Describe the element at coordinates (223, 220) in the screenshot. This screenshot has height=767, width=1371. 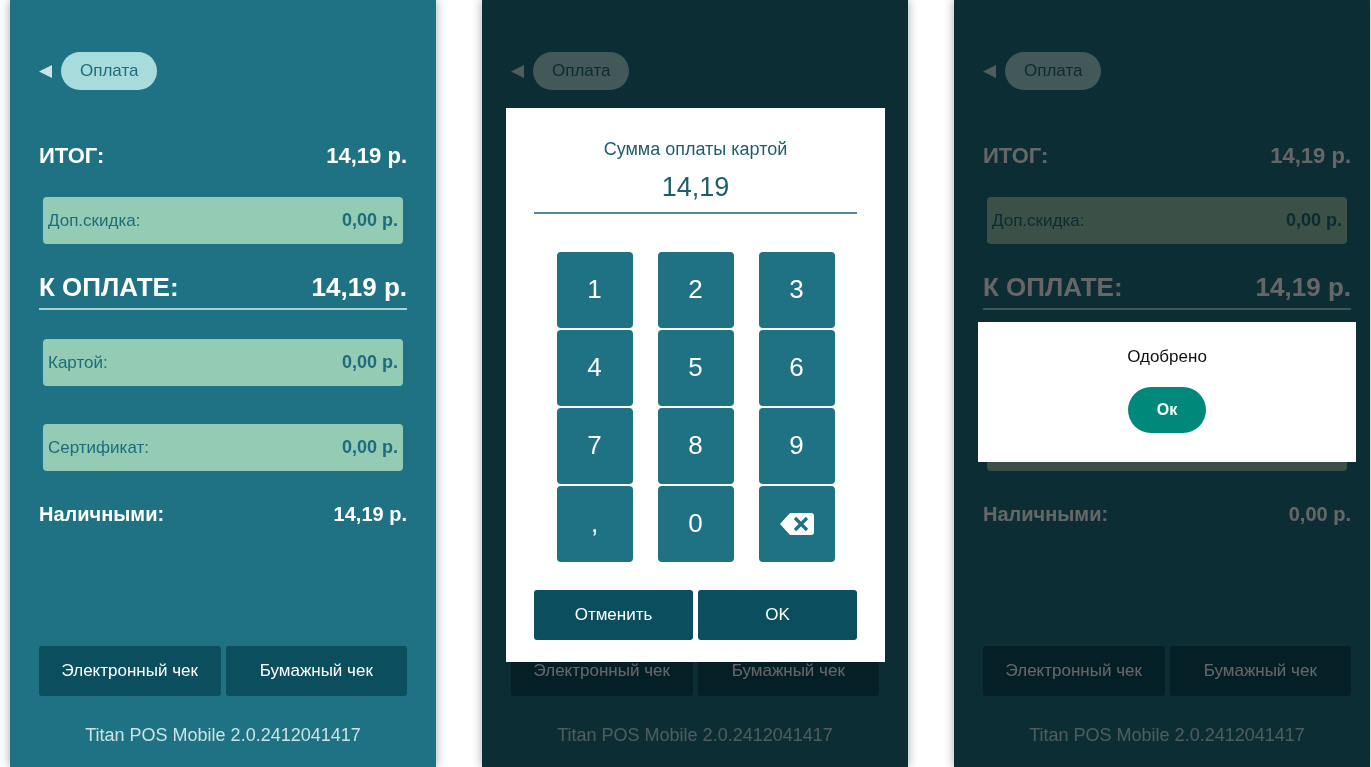
I see `amount-field: Доп.скидка: 0,00 р.` at that location.